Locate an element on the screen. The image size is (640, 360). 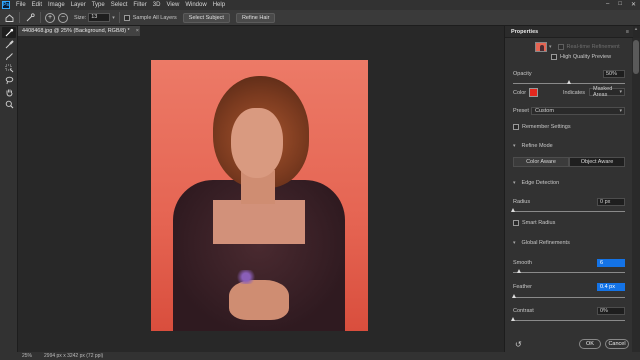
brush-tool-icon is located at coordinates (9, 56).